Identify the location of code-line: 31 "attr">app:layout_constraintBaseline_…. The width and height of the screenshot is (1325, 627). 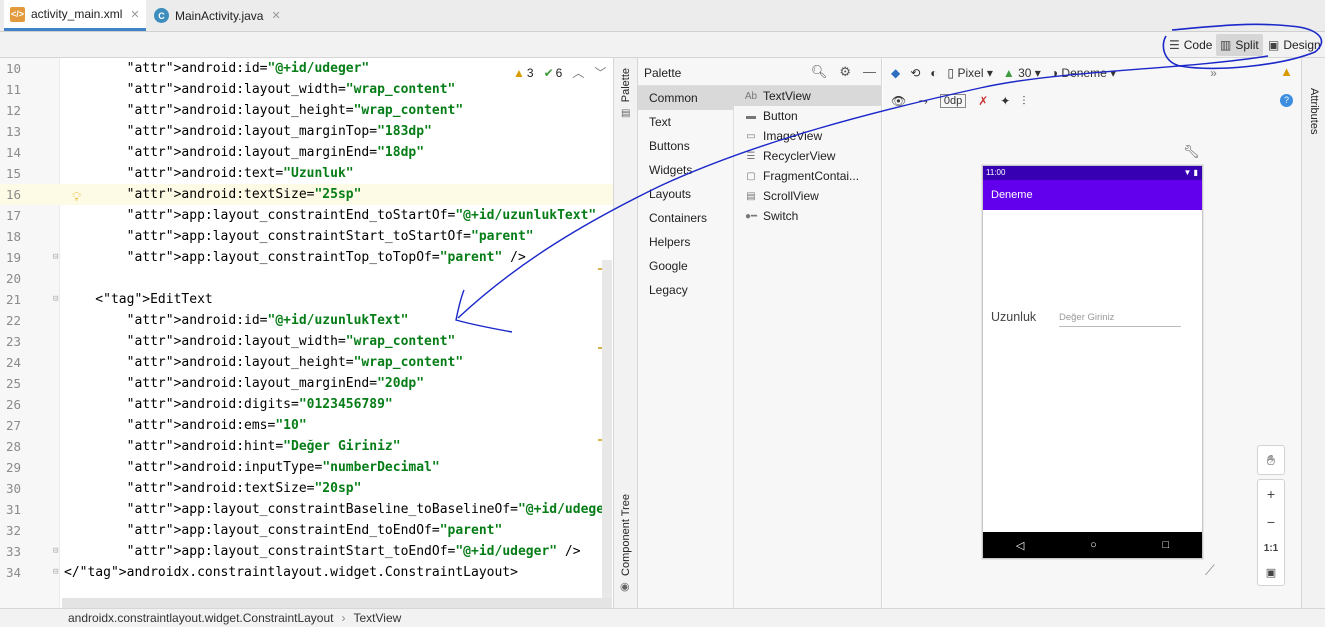
(310, 509).